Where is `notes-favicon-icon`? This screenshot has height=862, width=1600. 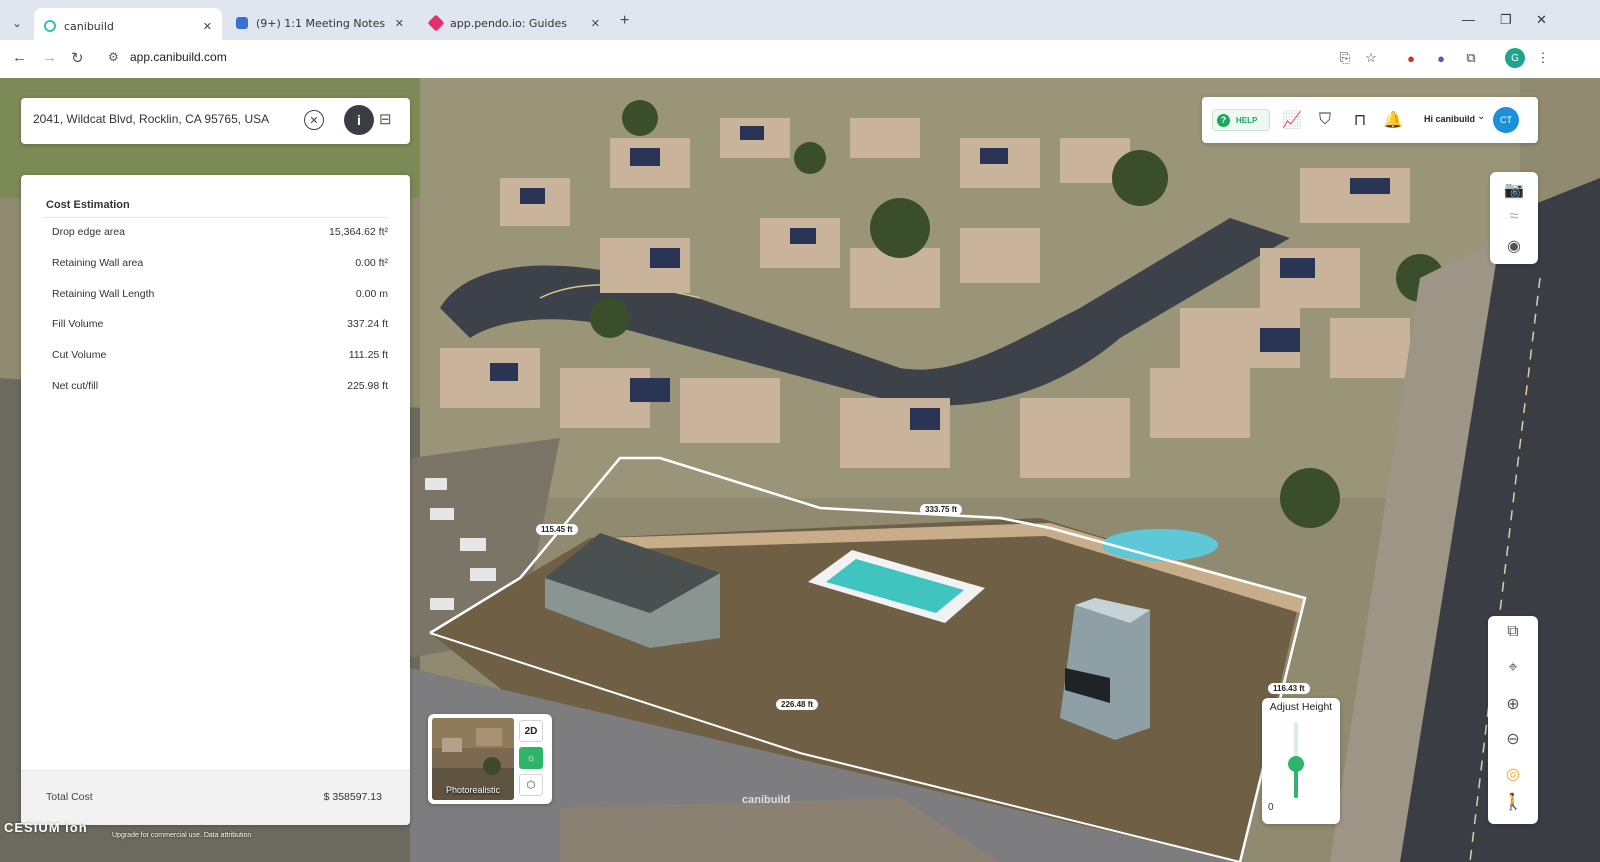 notes-favicon-icon is located at coordinates (242, 23).